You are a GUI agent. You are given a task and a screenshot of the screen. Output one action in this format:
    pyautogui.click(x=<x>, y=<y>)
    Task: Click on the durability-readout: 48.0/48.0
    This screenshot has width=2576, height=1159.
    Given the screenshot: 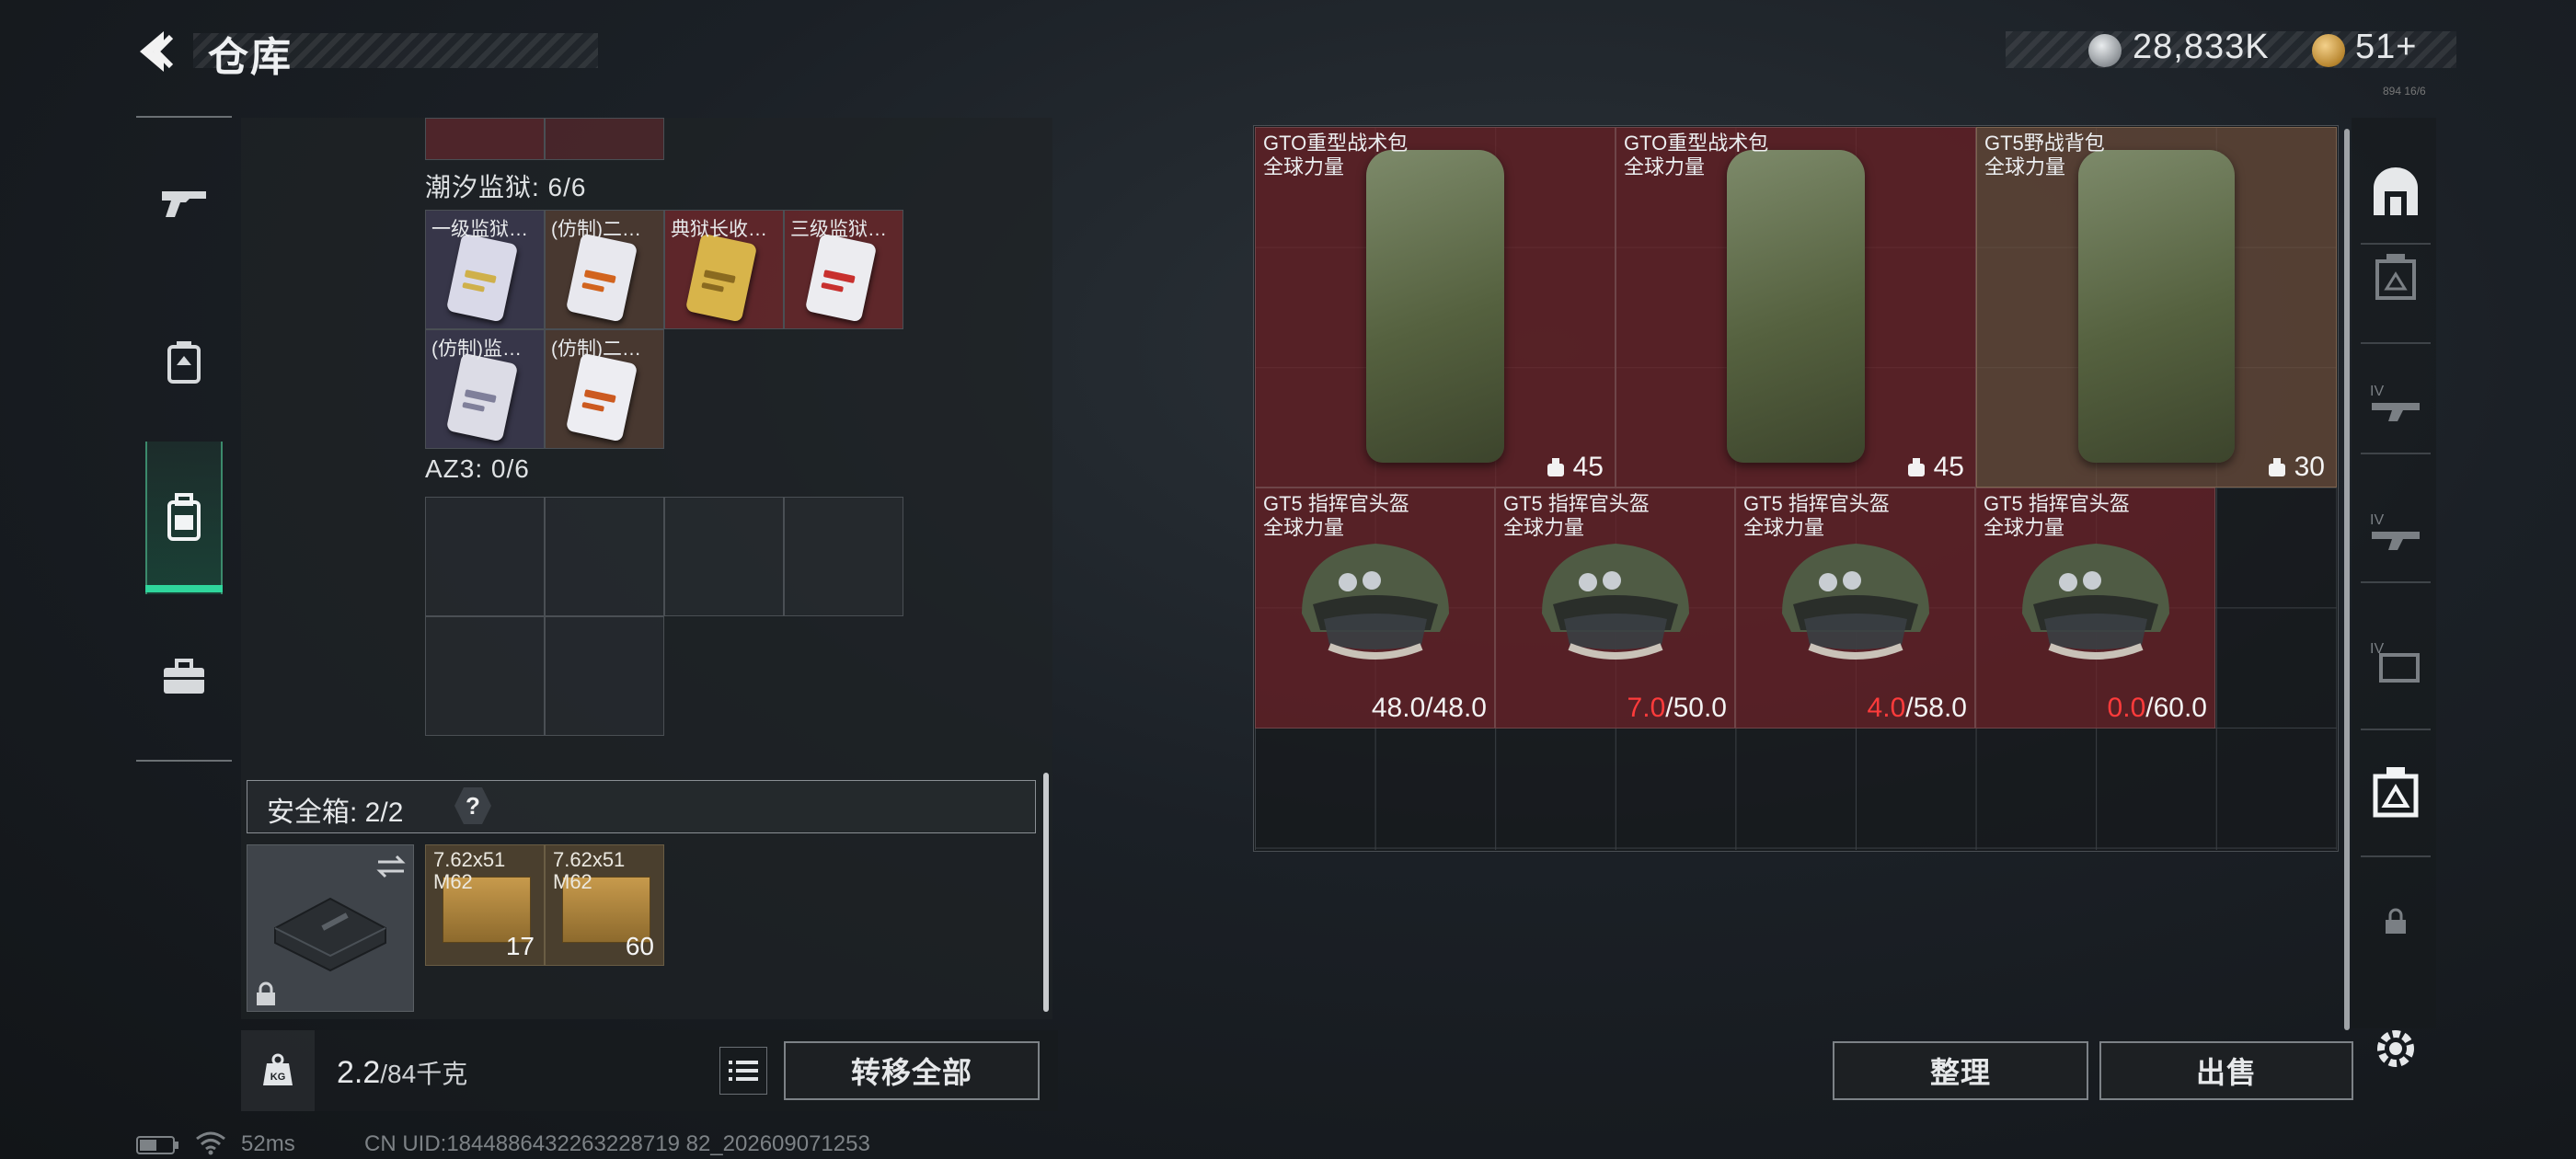 What is the action you would take?
    pyautogui.click(x=1429, y=708)
    